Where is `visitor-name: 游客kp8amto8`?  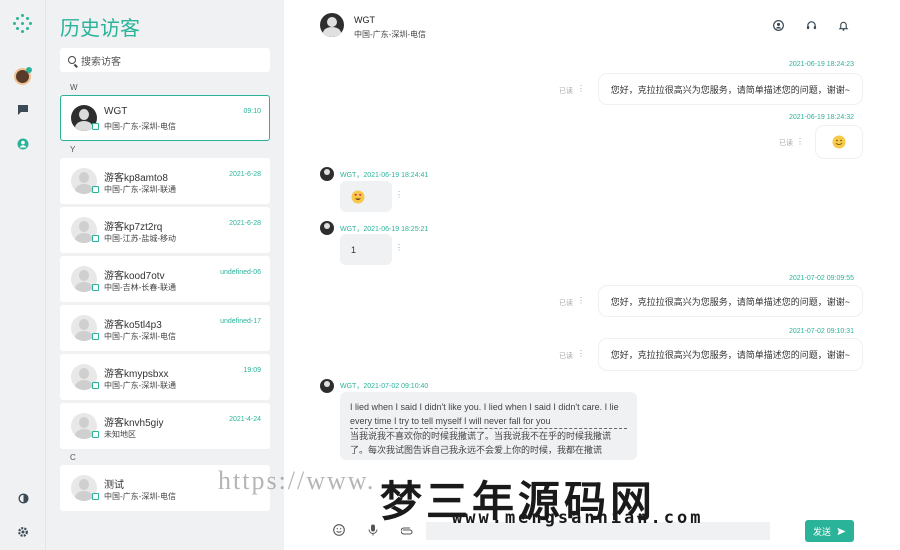 visitor-name: 游客kp8amto8 is located at coordinates (136, 178).